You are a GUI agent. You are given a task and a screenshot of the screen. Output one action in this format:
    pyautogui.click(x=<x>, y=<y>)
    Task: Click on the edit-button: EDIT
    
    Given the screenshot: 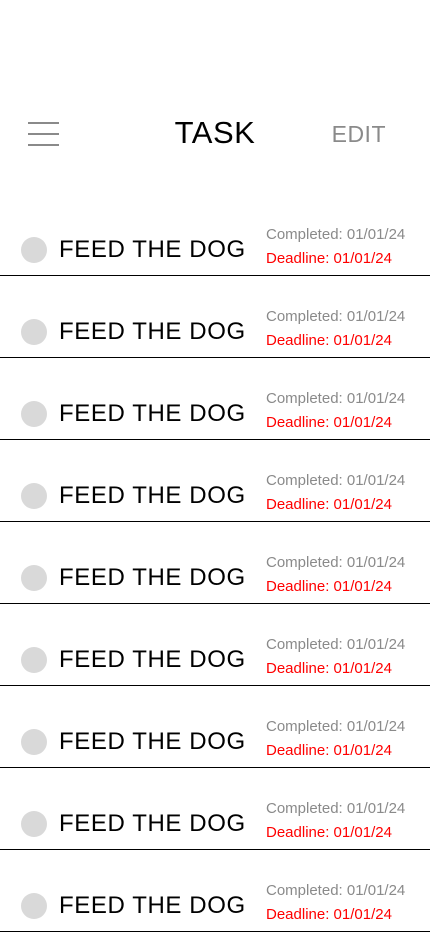 What is the action you would take?
    pyautogui.click(x=359, y=134)
    